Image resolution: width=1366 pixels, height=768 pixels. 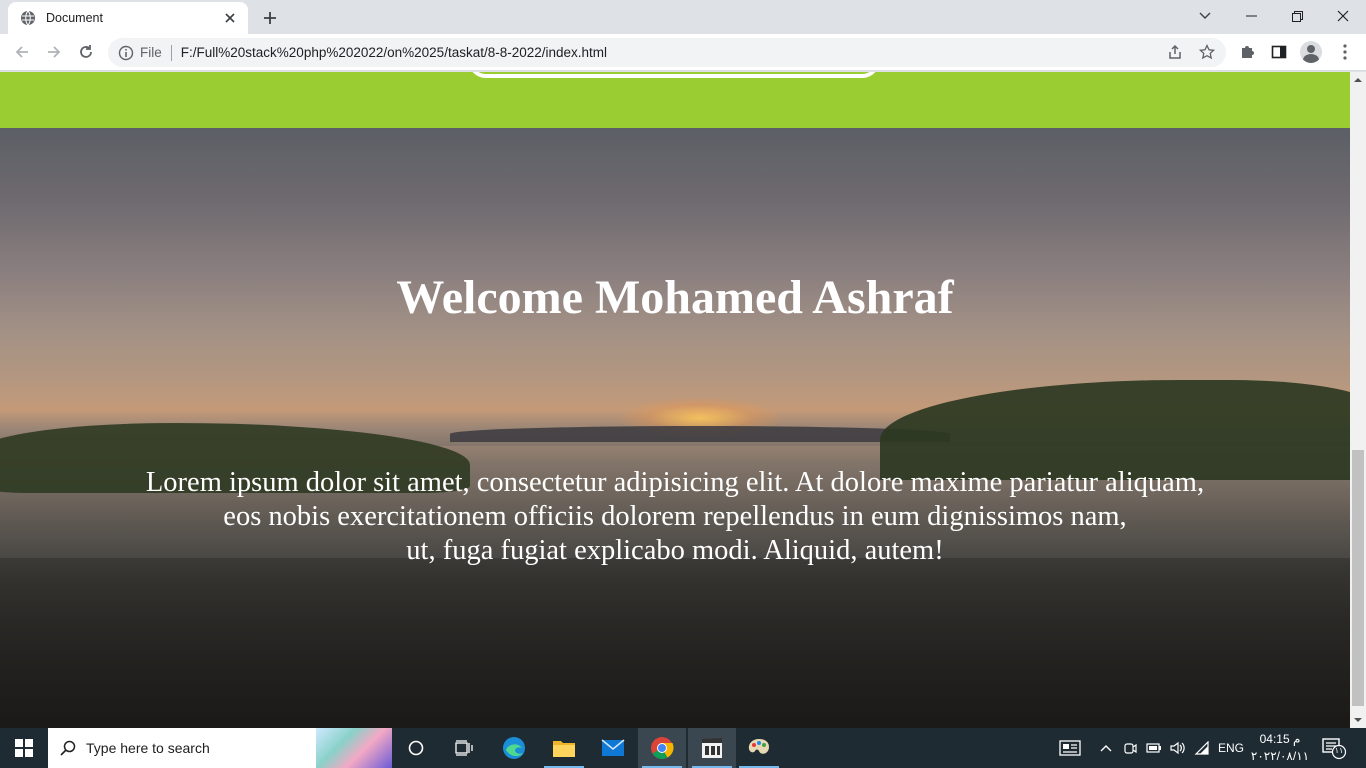 I want to click on chevron-up-icon, so click(x=1106, y=748).